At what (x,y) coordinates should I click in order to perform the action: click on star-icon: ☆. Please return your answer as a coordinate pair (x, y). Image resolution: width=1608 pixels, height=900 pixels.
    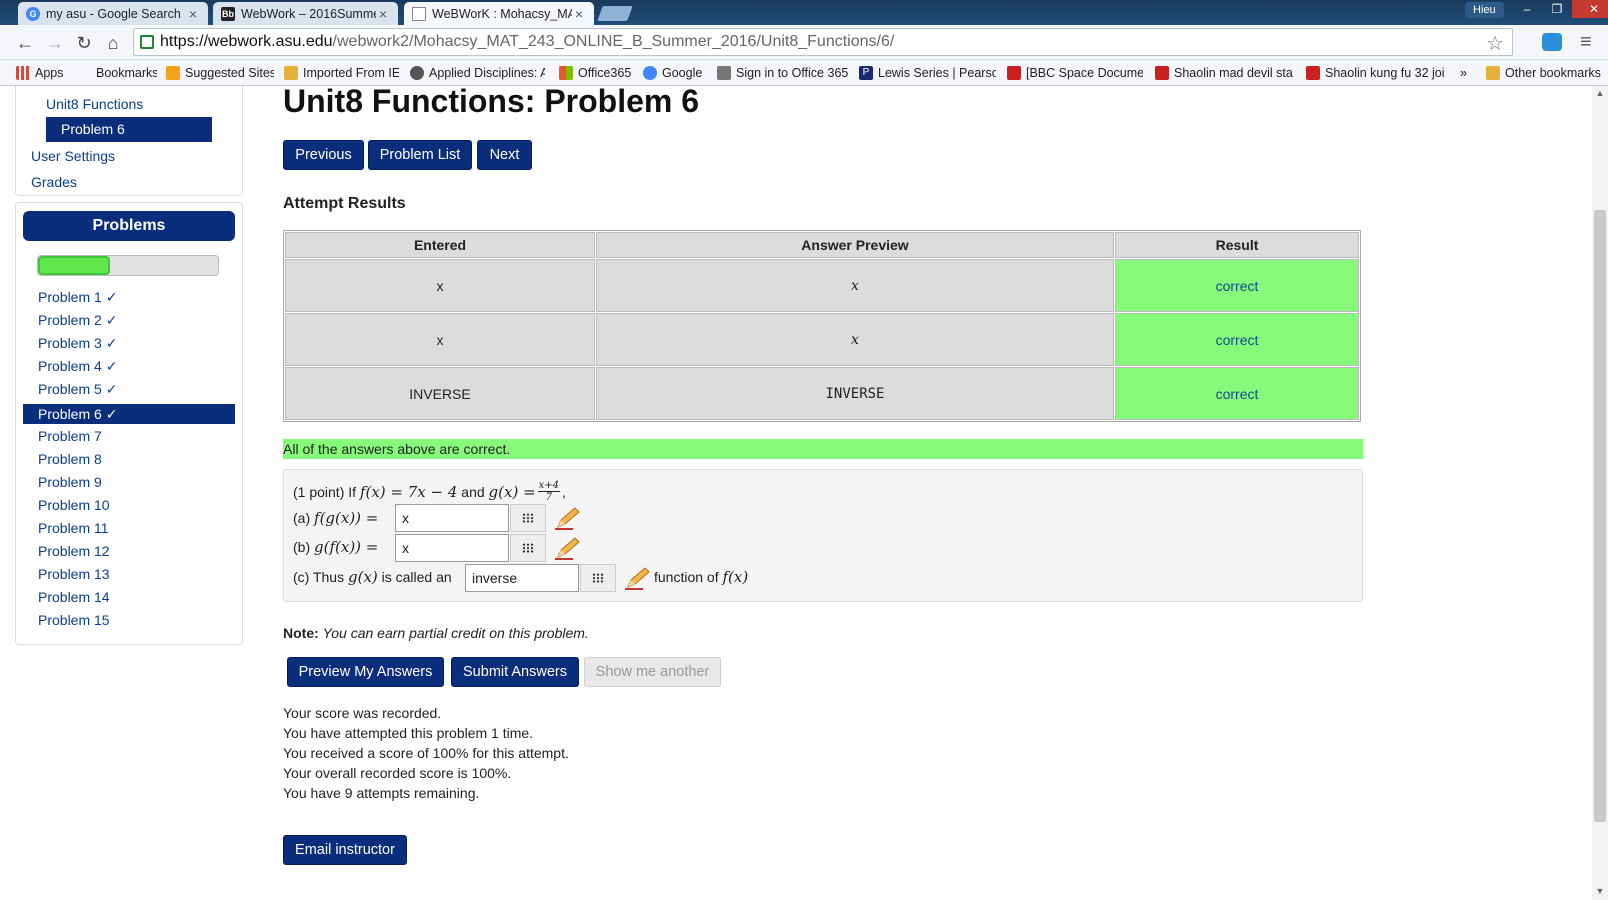
    Looking at the image, I should click on (1495, 43).